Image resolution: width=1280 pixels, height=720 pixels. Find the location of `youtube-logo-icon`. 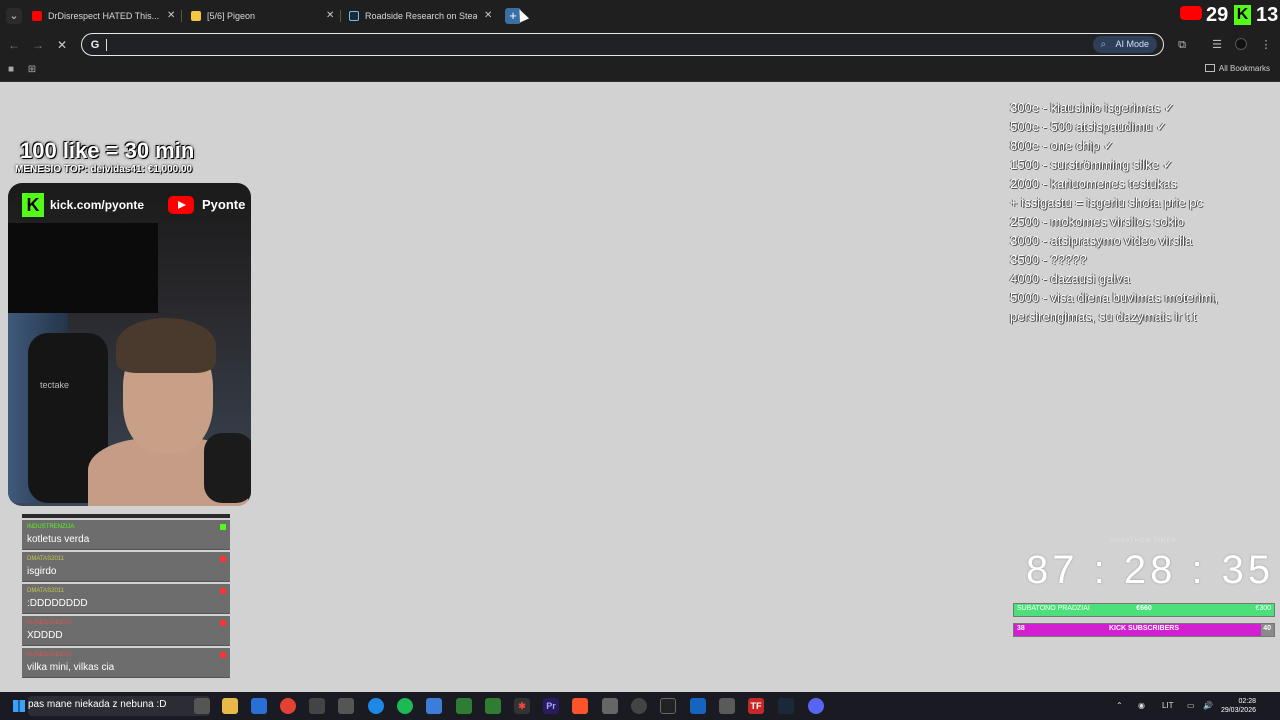

youtube-logo-icon is located at coordinates (1191, 13).